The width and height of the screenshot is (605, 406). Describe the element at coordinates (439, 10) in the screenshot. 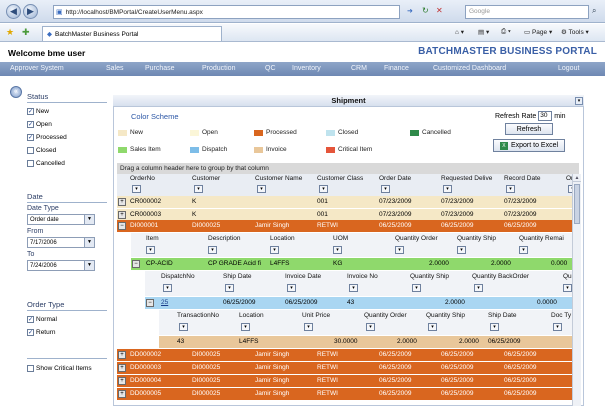

I see `stop-icon: ✕` at that location.